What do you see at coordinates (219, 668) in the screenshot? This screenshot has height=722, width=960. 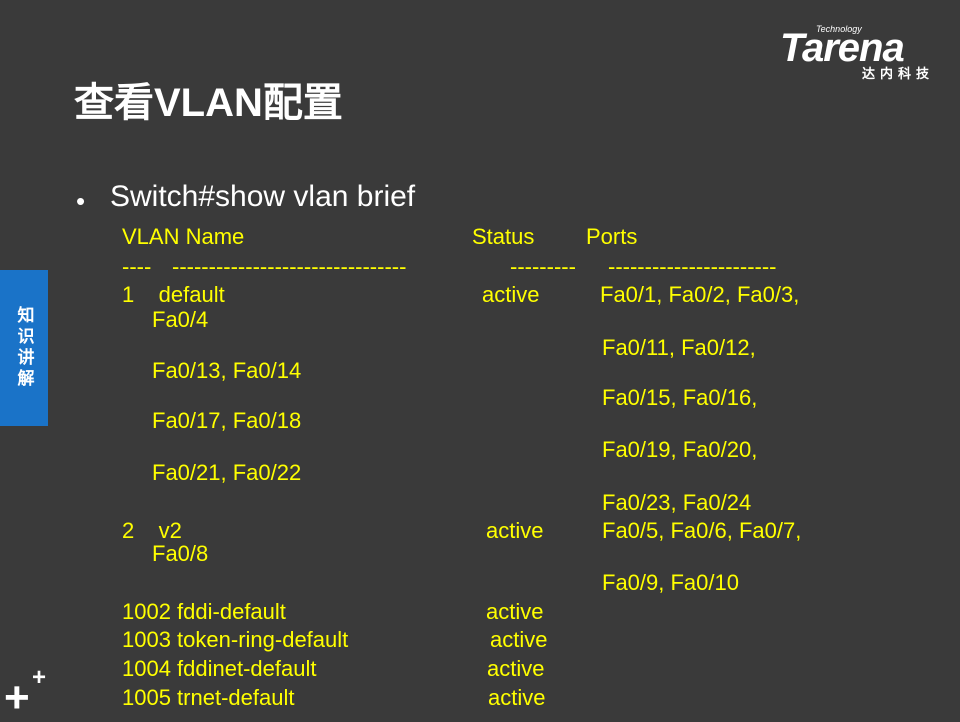 I see `vlan-row-id-name: 1004 fddinet-default` at bounding box center [219, 668].